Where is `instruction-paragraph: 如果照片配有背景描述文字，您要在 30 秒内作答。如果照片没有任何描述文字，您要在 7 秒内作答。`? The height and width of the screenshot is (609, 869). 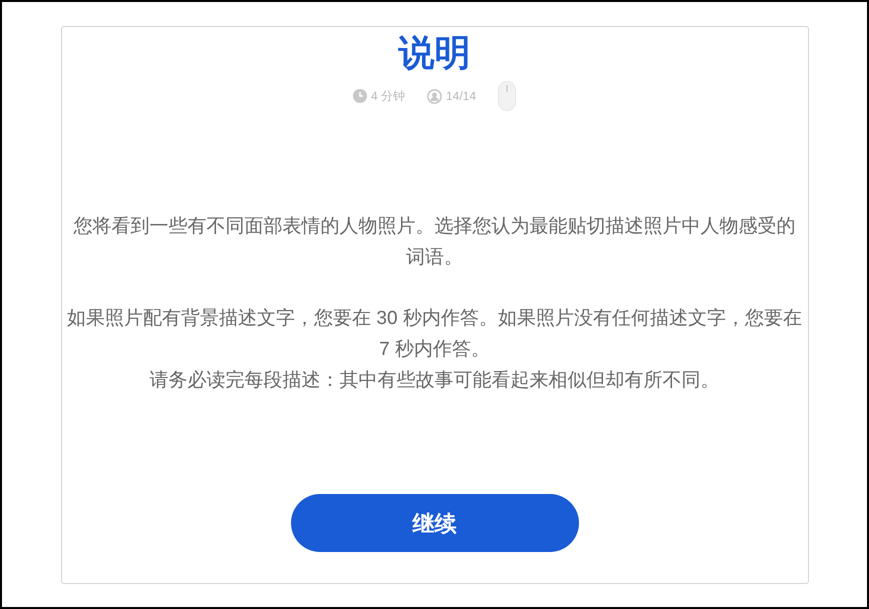
instruction-paragraph: 如果照片配有背景描述文字，您要在 30 秒内作答。如果照片没有任何描述文字，您要在 7 秒内作答。 is located at coordinates (434, 334).